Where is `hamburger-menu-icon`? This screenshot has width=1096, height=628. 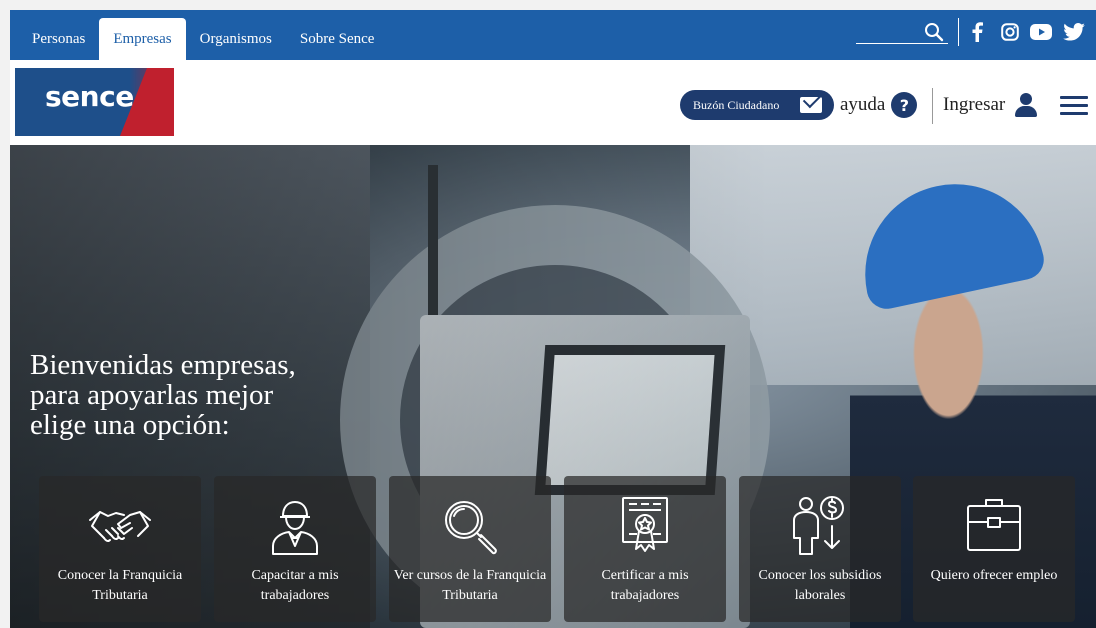 hamburger-menu-icon is located at coordinates (1074, 106).